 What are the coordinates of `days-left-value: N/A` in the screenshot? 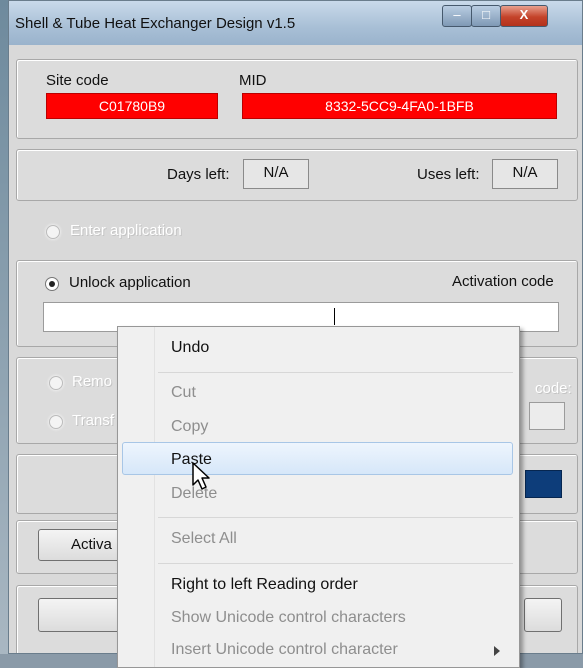 It's located at (276, 174).